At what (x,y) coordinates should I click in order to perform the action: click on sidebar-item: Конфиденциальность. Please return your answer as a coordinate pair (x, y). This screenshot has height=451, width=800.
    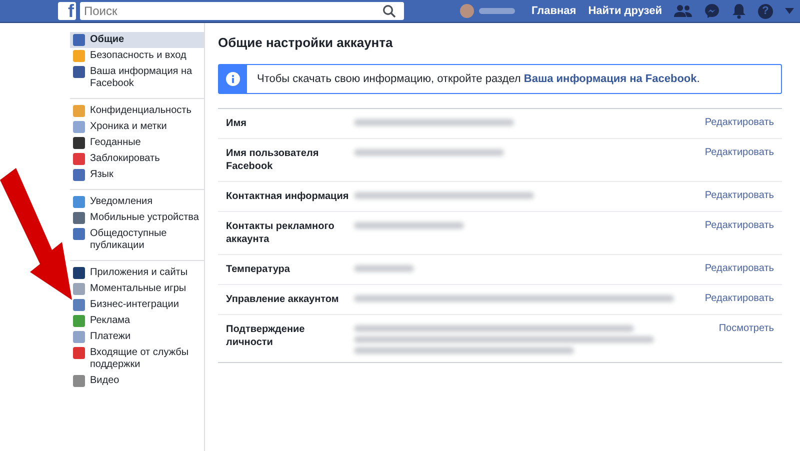
    Looking at the image, I should click on (137, 111).